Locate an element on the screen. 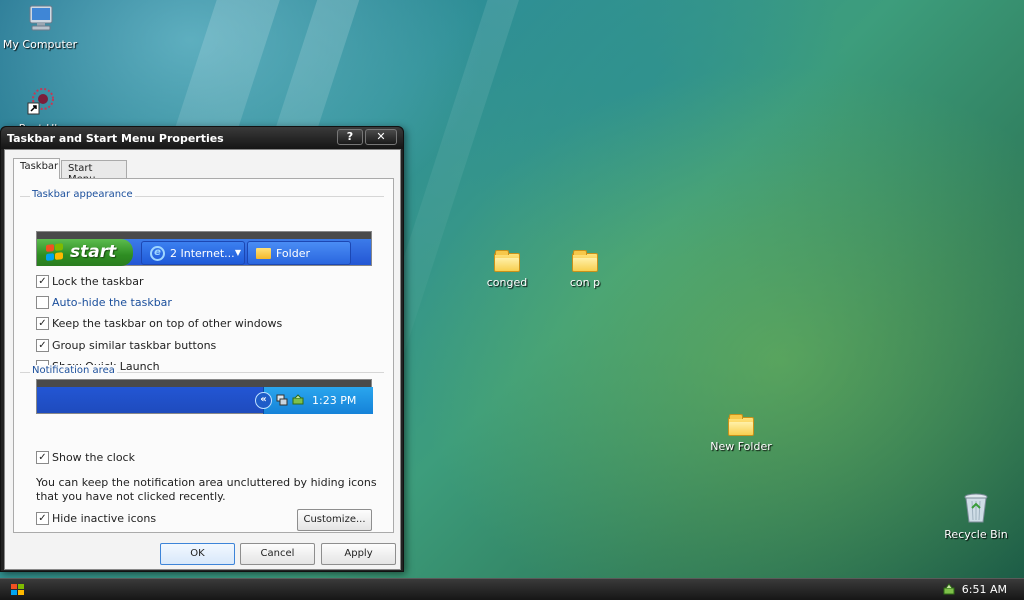 The width and height of the screenshot is (1024, 600). help-button: ? is located at coordinates (350, 137).